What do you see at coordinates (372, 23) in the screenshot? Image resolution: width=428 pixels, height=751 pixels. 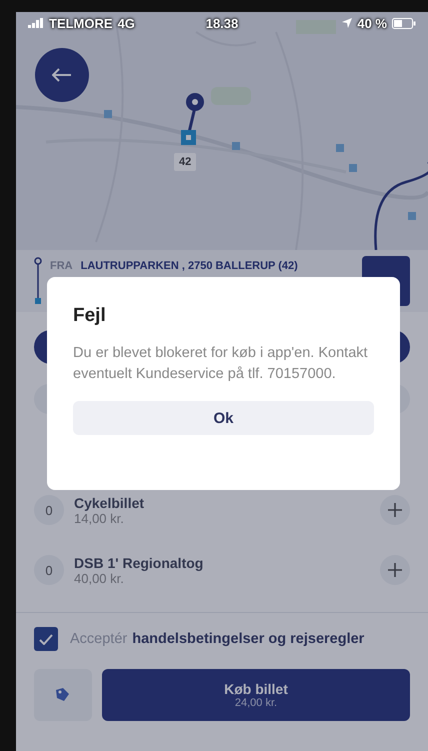 I see `battery-percent: 40 %` at bounding box center [372, 23].